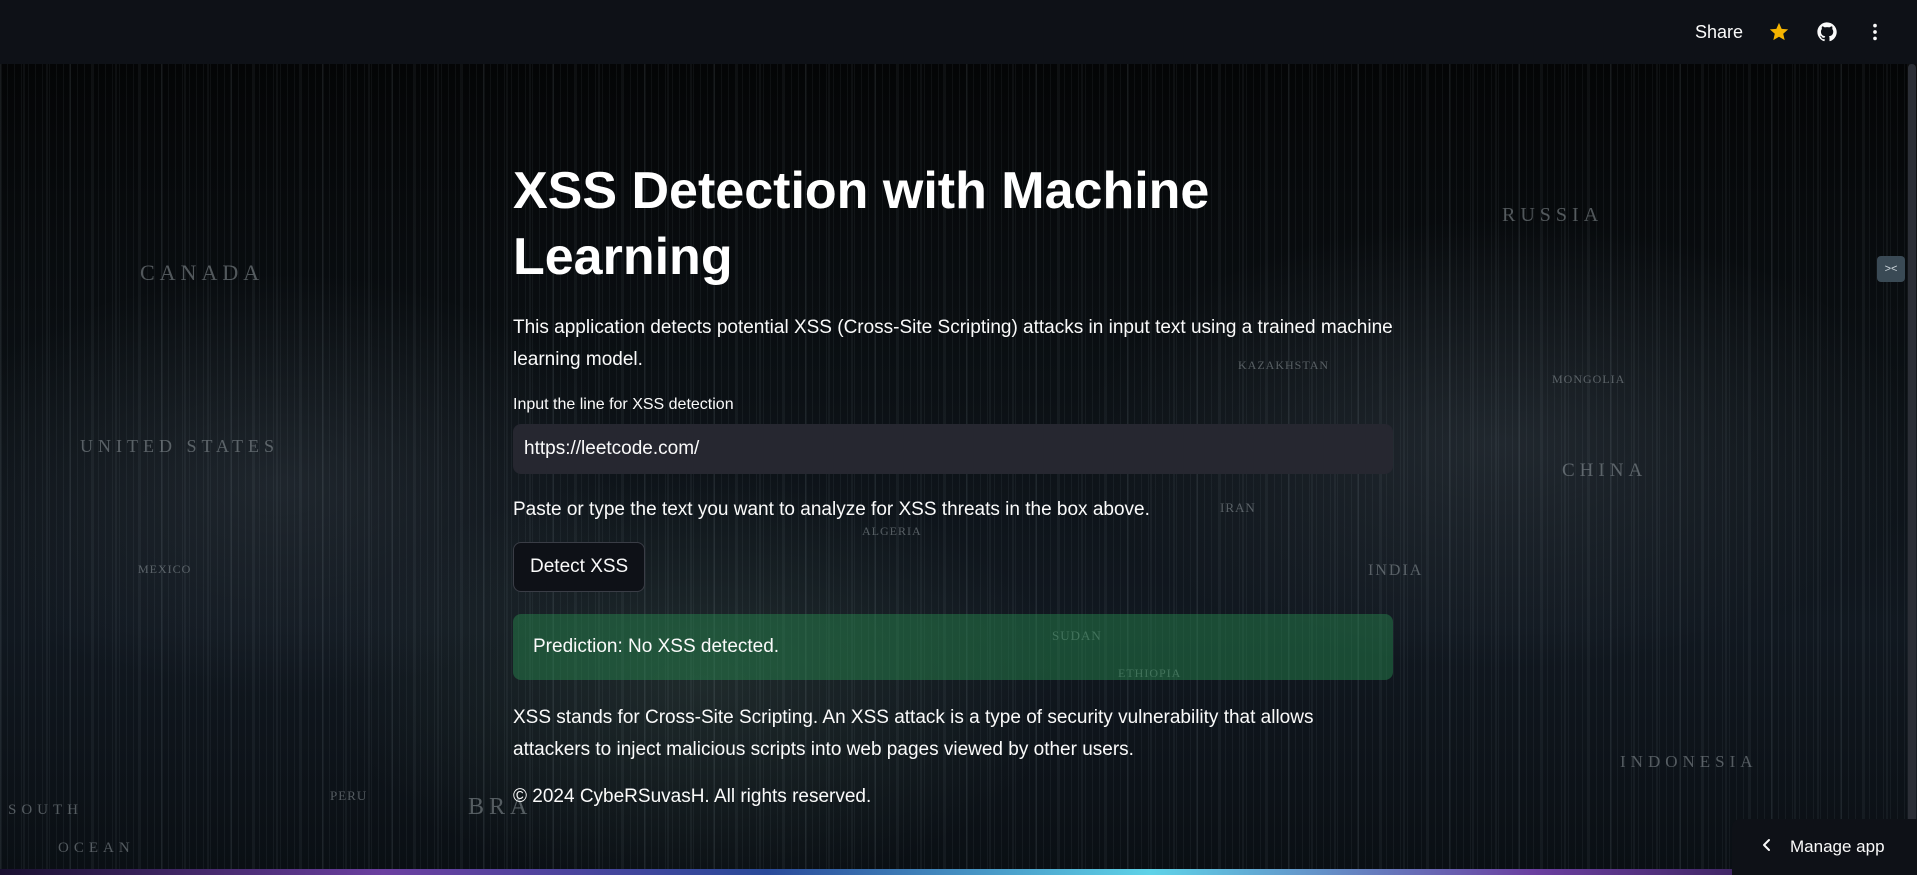 The width and height of the screenshot is (1917, 875). What do you see at coordinates (202, 272) in the screenshot?
I see `map-label-canada: CANADA` at bounding box center [202, 272].